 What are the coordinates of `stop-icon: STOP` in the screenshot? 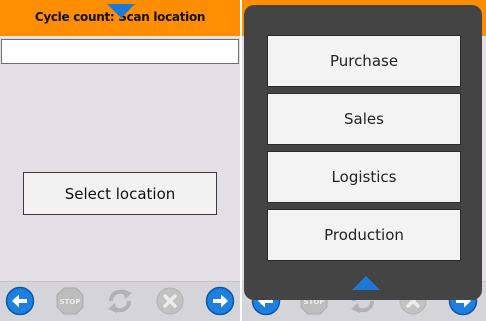 It's located at (70, 301).